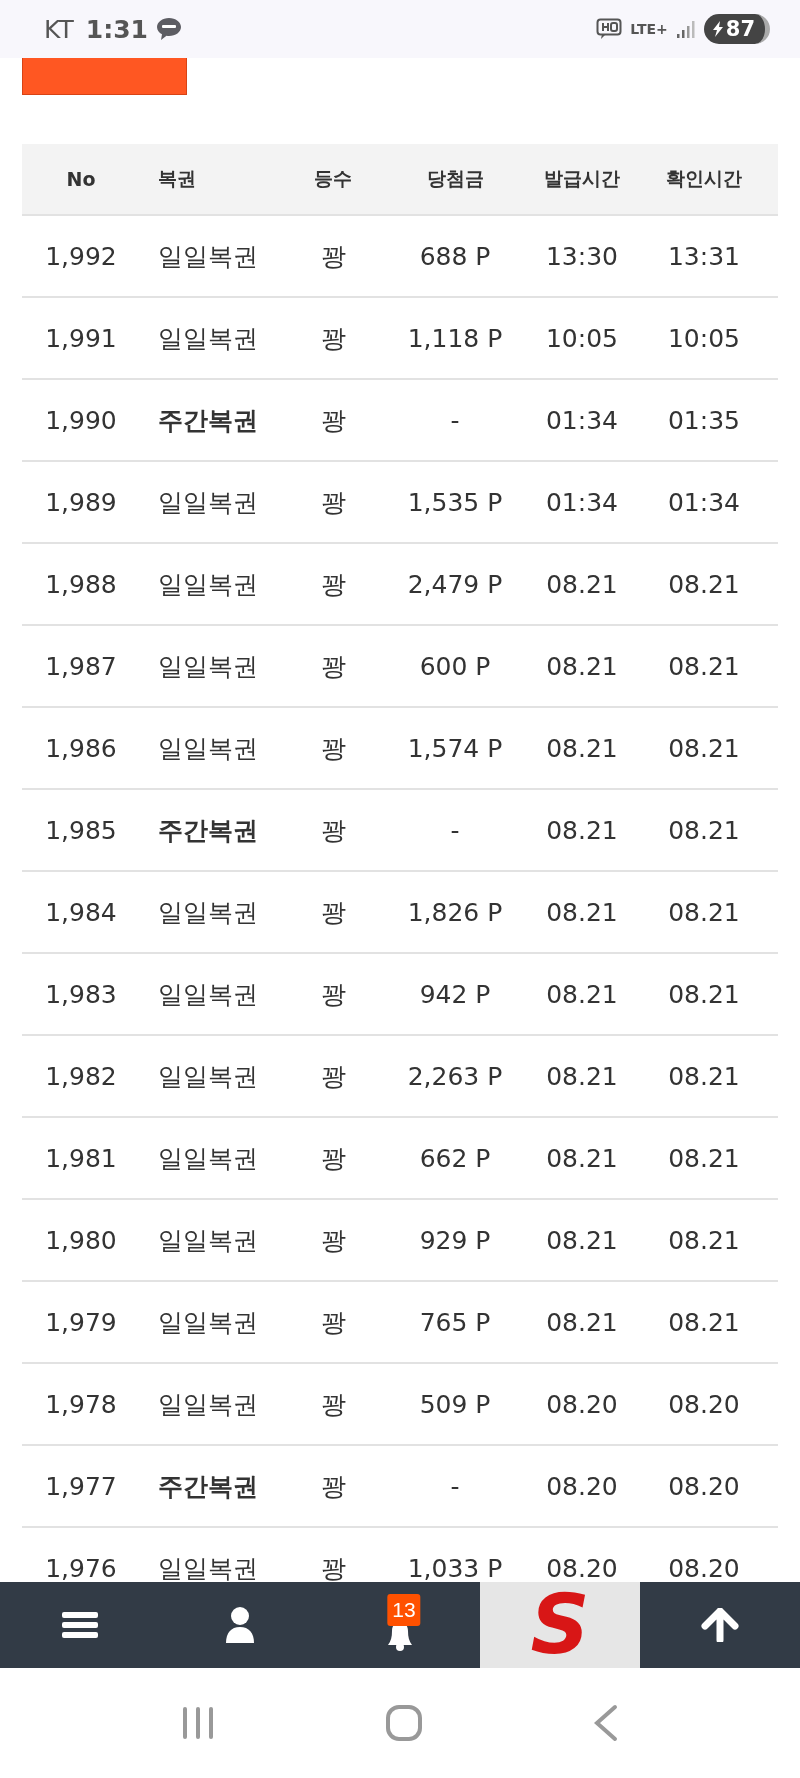  Describe the element at coordinates (81, 1404) in the screenshot. I see `number-cell: 1,978` at that location.